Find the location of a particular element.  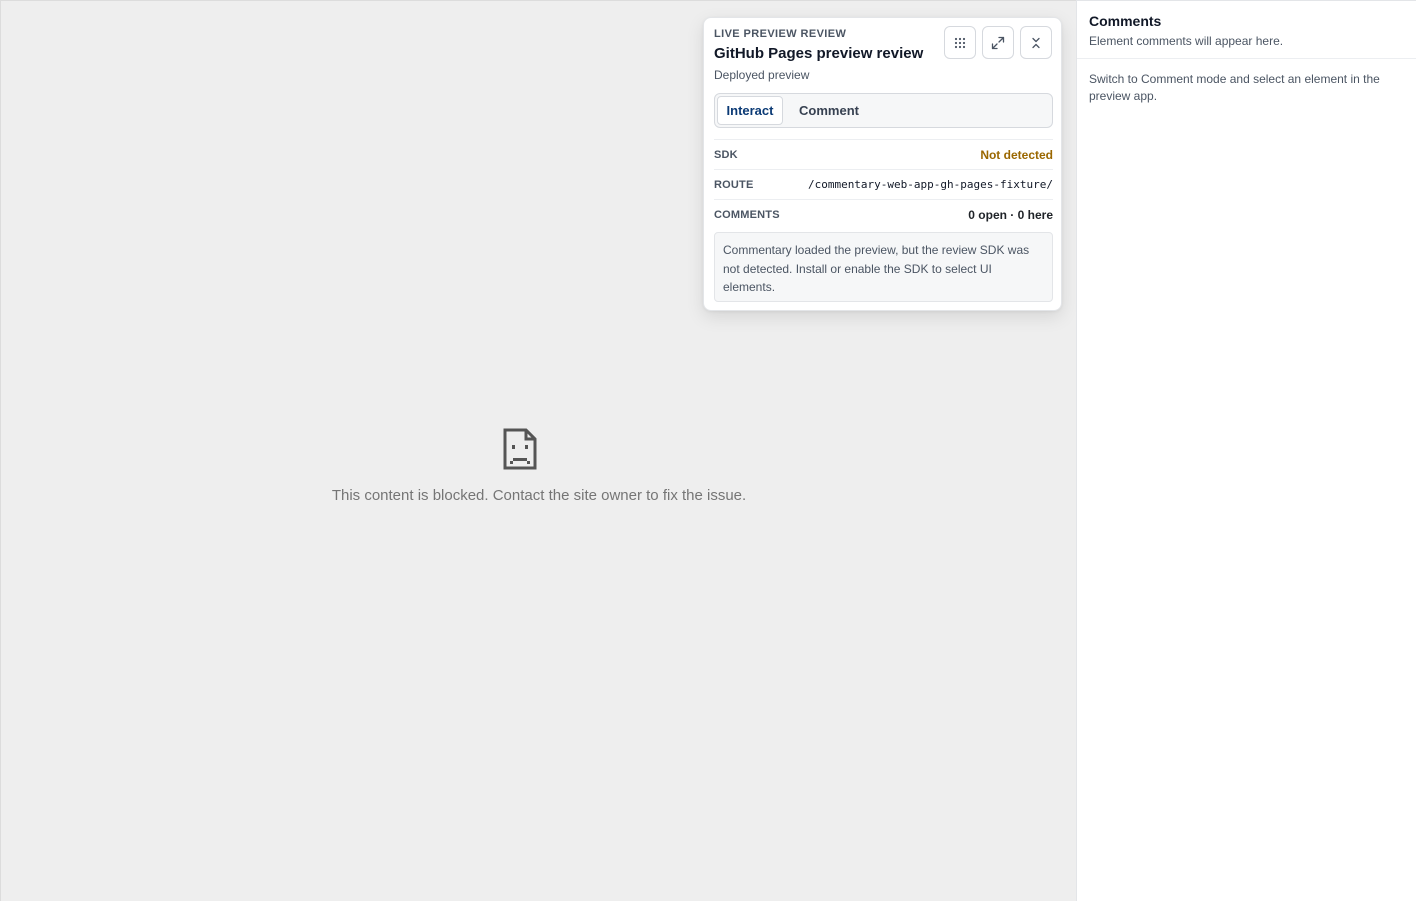

comments-row: COMMENTS 0 open · 0 here is located at coordinates (883, 214).